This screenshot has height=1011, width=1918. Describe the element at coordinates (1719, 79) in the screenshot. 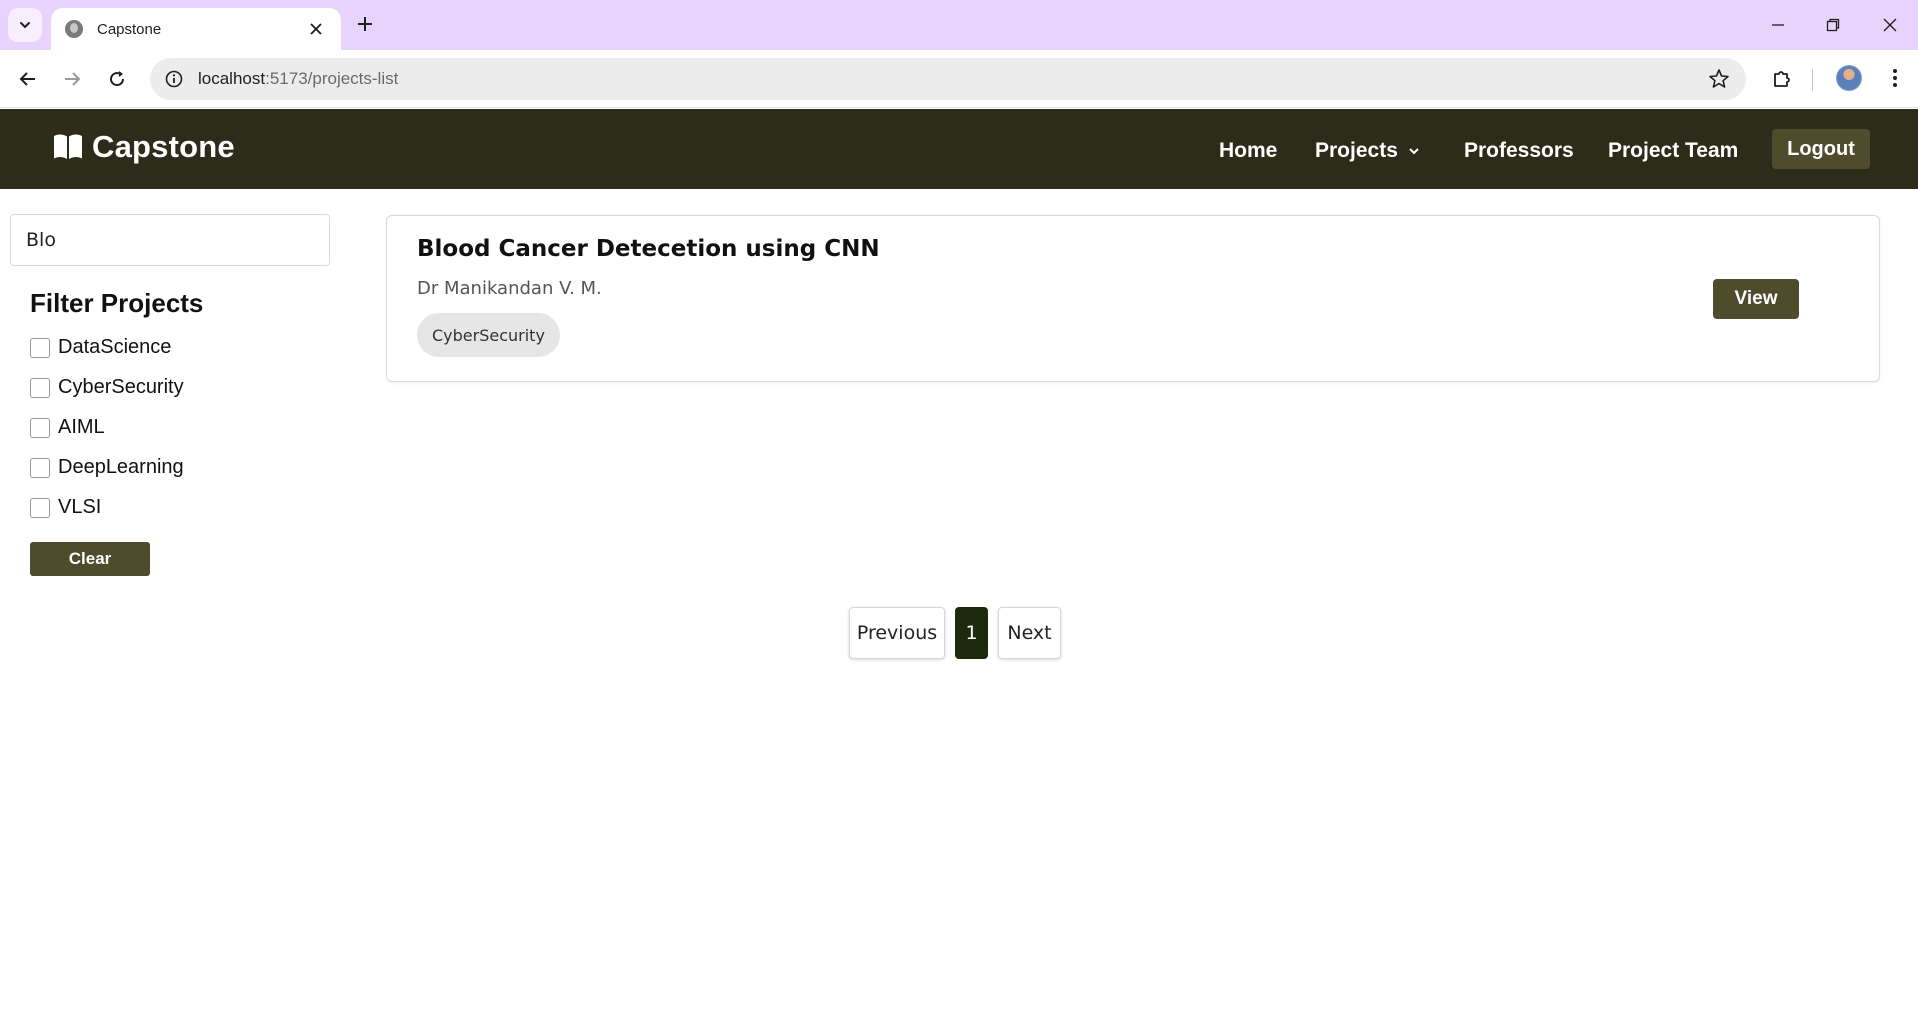

I see `bookmark-star-icon` at that location.